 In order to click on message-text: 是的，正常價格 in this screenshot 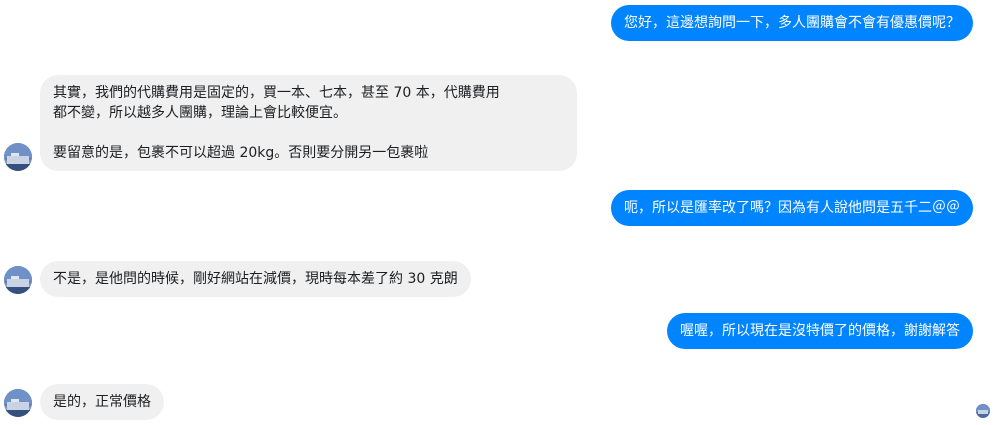, I will do `click(102, 402)`.